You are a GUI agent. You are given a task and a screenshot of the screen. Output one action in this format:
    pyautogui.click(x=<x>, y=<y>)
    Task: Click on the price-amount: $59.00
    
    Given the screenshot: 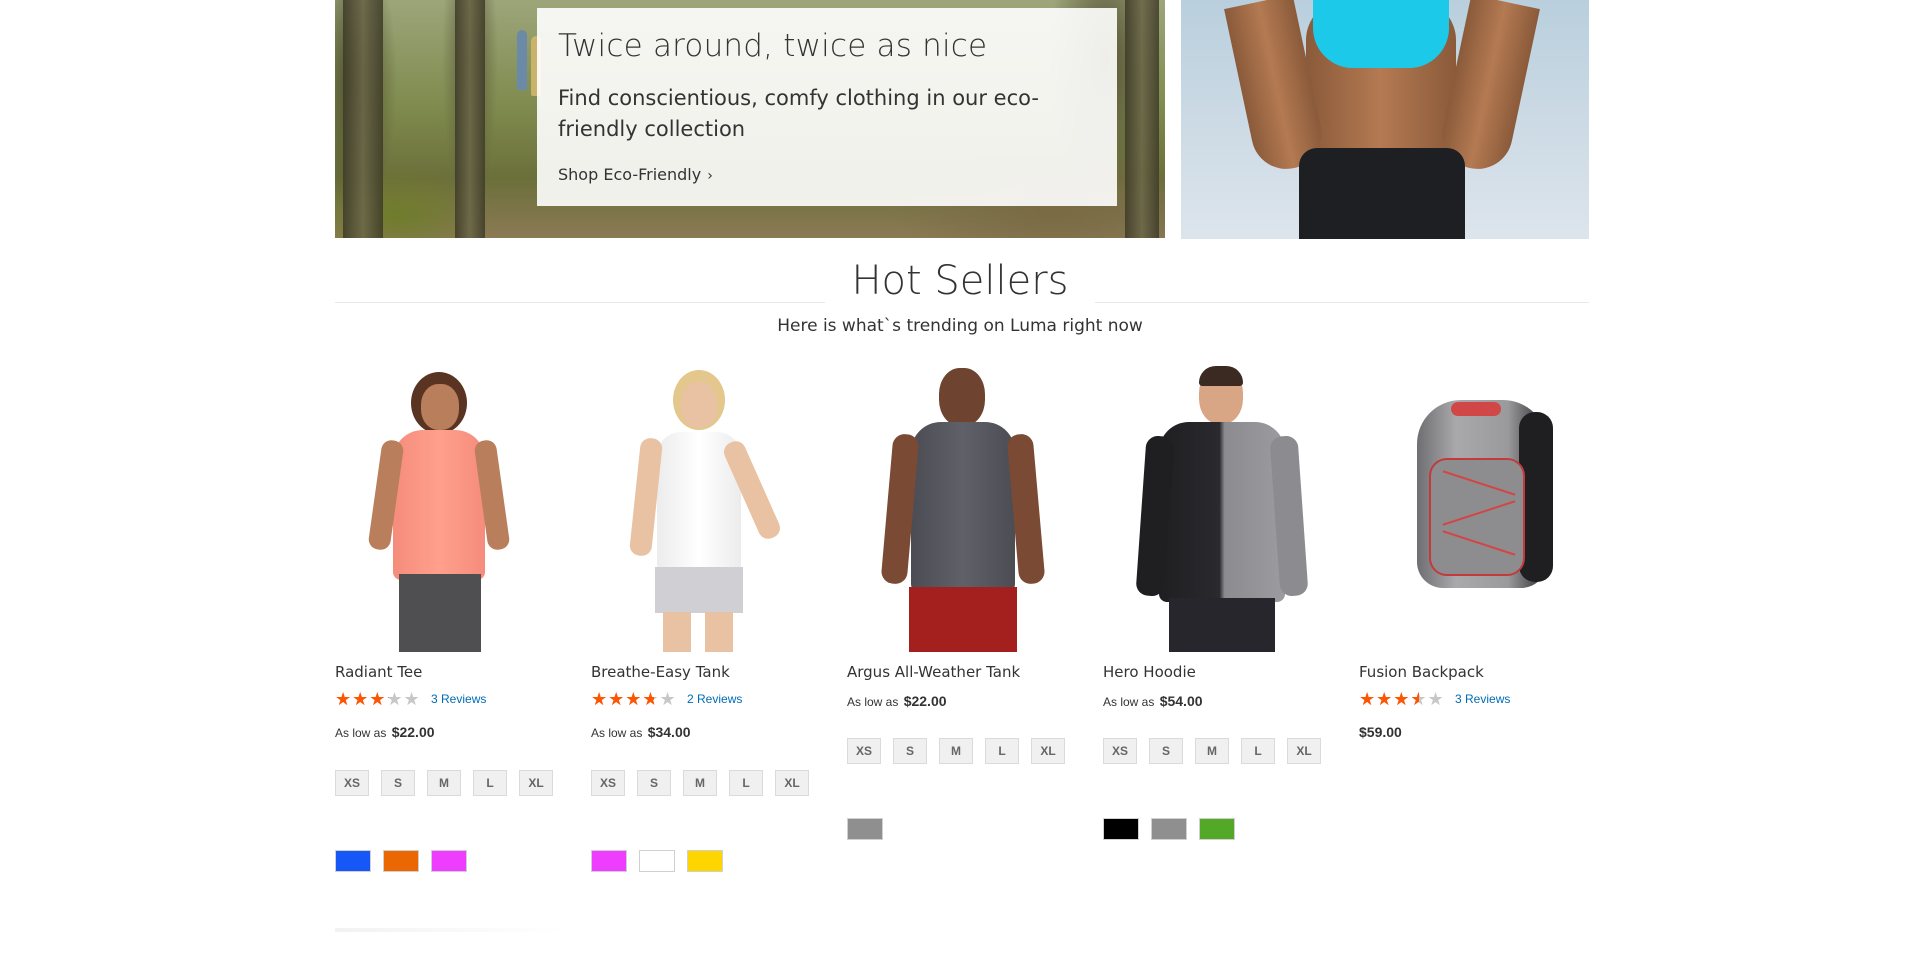 What is the action you would take?
    pyautogui.click(x=1380, y=732)
    